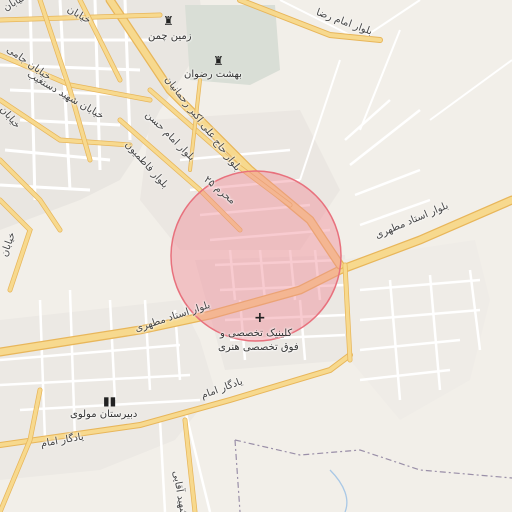 Image resolution: width=512 pixels, height=512 pixels. What do you see at coordinates (213, 75) in the screenshot?
I see `poi-label-behesht-rezvan: بهشت رضوان` at bounding box center [213, 75].